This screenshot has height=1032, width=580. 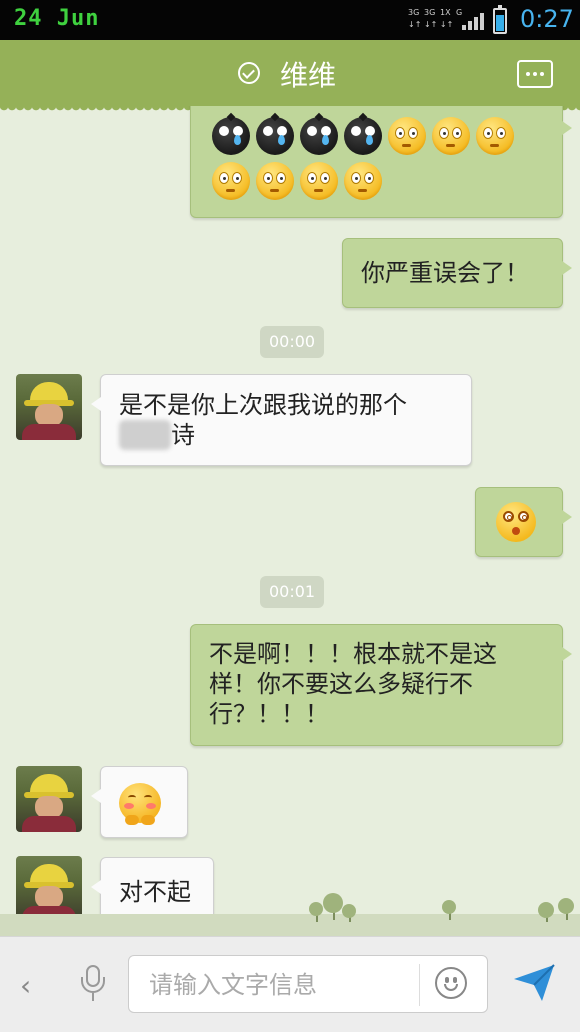 I want to click on message-bubble-outgoing: 不是啊！！！根本就不是这 样！你不要这么多疑行不 行？！！！, so click(x=381, y=685).